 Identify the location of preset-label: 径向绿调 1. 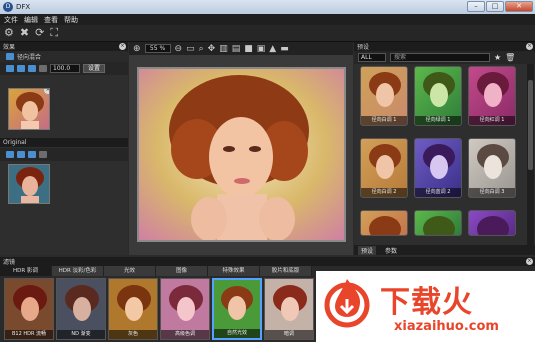
(438, 120).